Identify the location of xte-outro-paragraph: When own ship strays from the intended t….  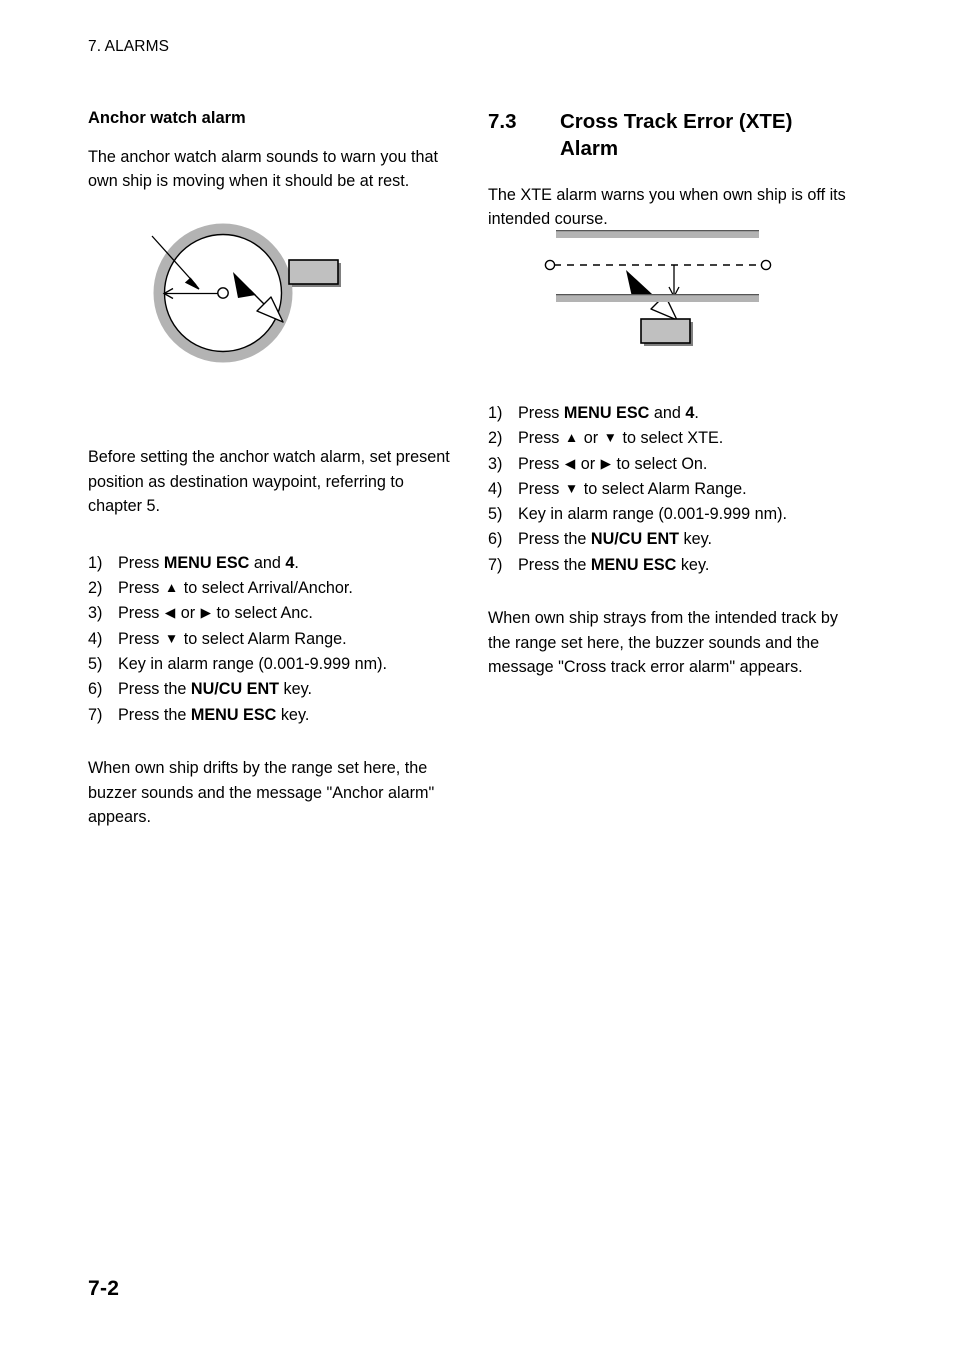
(663, 643).